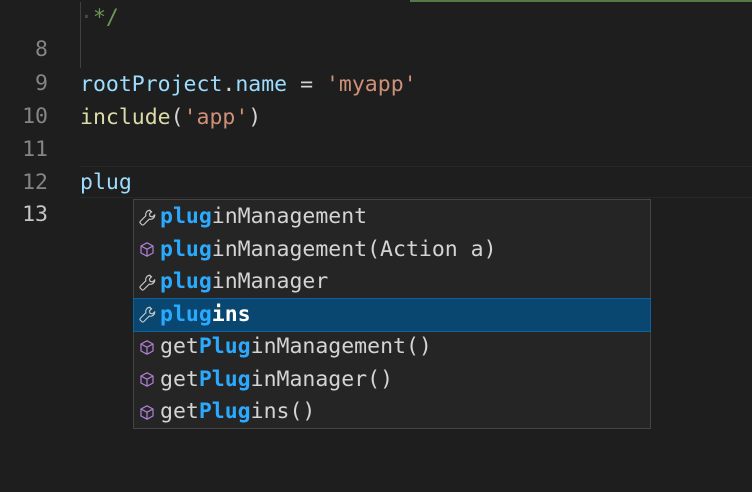  I want to click on code-line-13: 13 plug, so click(376, 197).